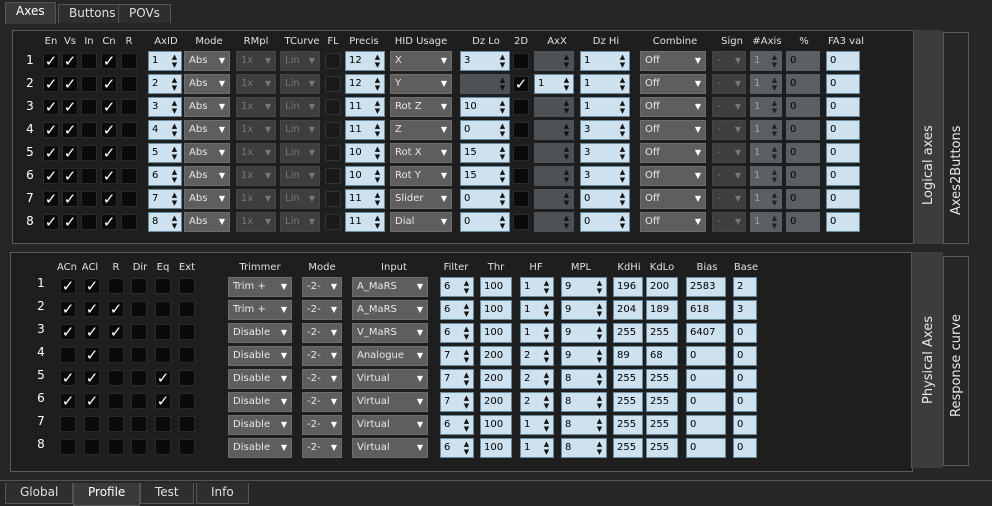 This screenshot has width=992, height=506. I want to click on percent-field: 0, so click(803, 84).